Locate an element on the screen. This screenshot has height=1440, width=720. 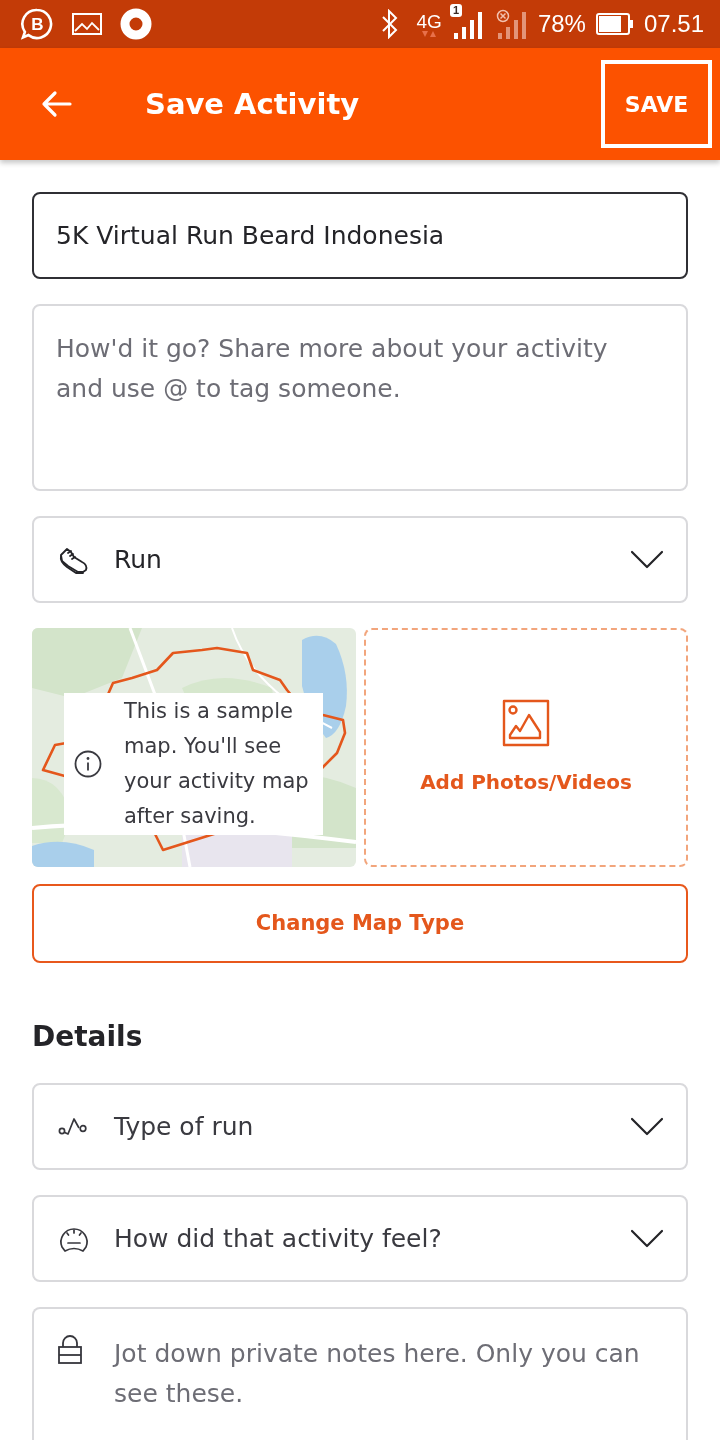
dropdown-select: How did that activity feel? is located at coordinates (360, 1238).